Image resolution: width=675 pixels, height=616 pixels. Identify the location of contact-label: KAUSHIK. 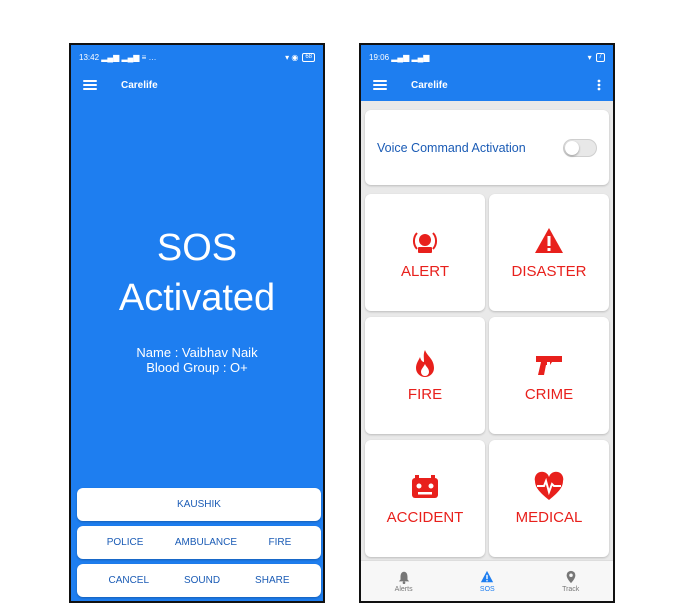
(199, 504).